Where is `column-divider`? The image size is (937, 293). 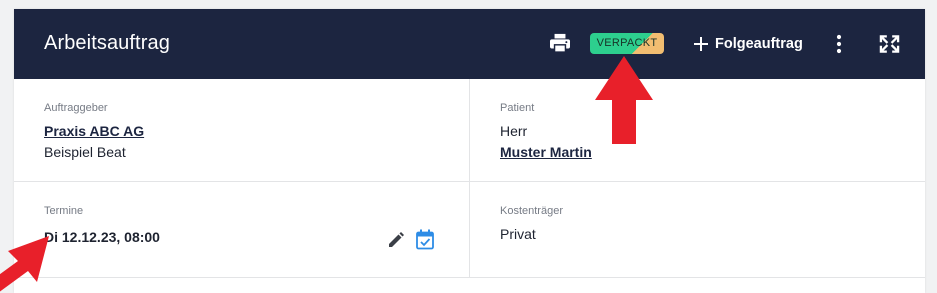
column-divider is located at coordinates (469, 178).